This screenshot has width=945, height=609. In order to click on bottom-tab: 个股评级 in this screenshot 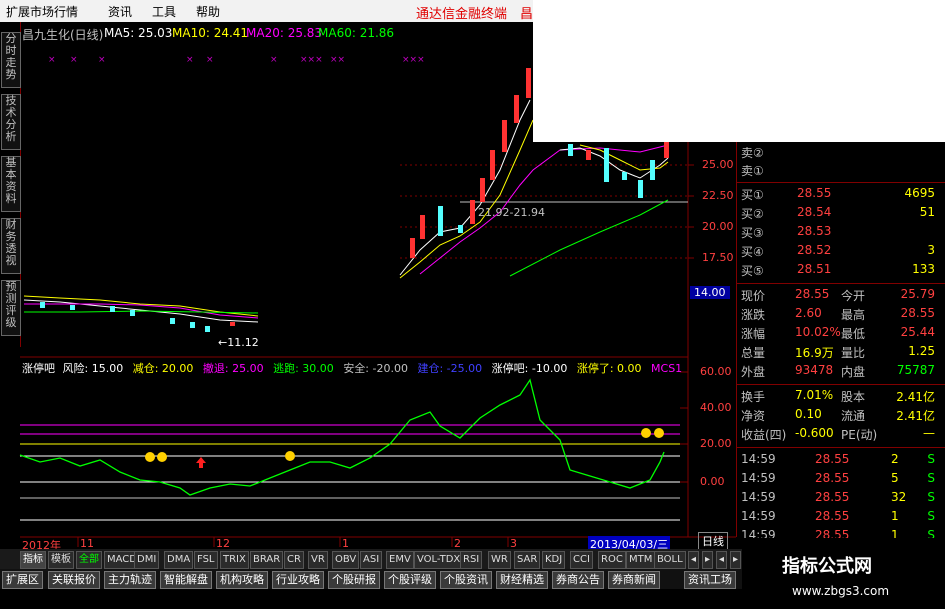, I will do `click(410, 580)`.